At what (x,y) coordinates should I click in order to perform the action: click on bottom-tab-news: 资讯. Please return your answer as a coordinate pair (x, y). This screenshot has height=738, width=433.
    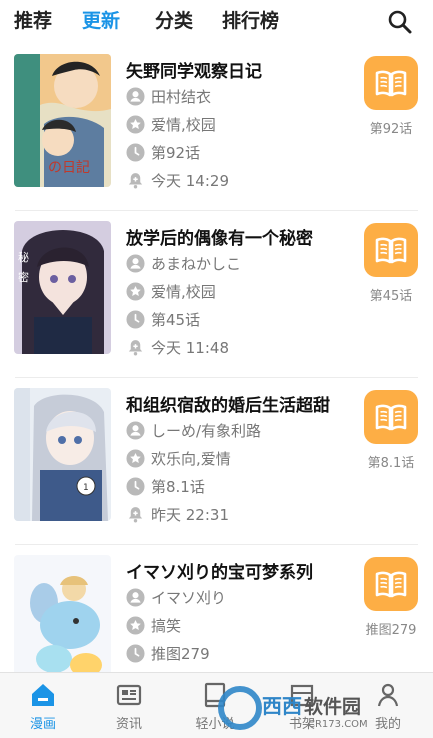
    Looking at the image, I should click on (129, 707).